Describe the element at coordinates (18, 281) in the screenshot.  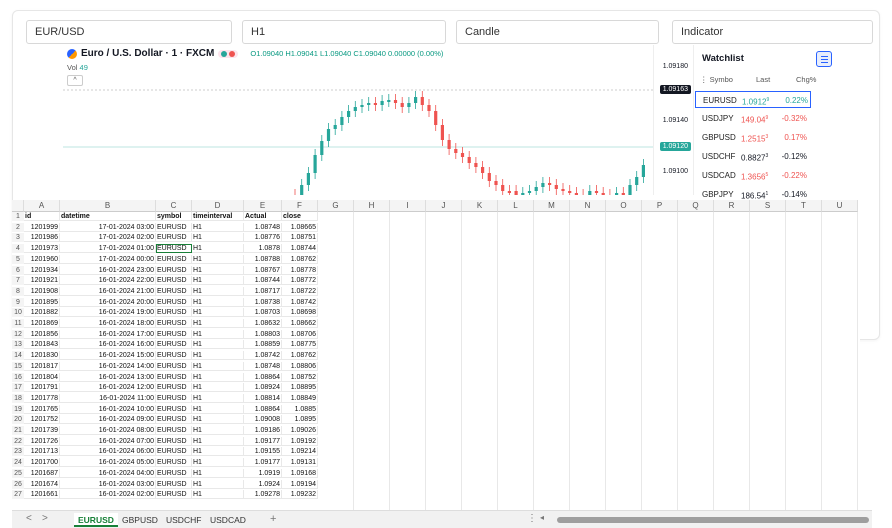
I see `row-header: 7` at that location.